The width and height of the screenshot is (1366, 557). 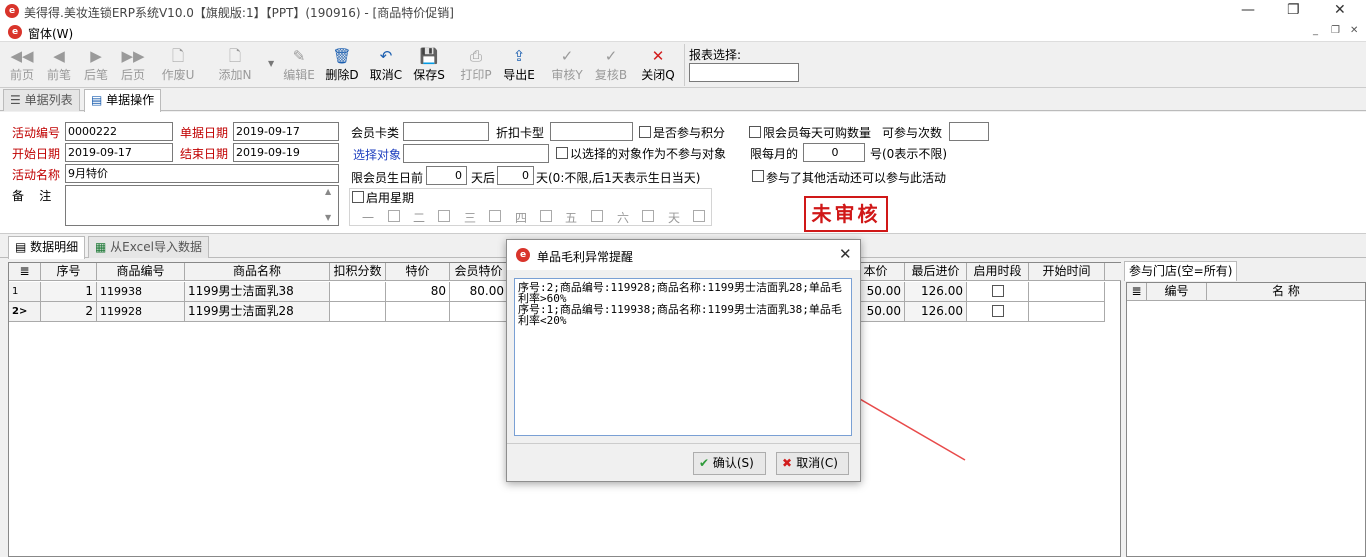 What do you see at coordinates (689, 133) in the screenshot?
I see `points-label: 是否参与积分` at bounding box center [689, 133].